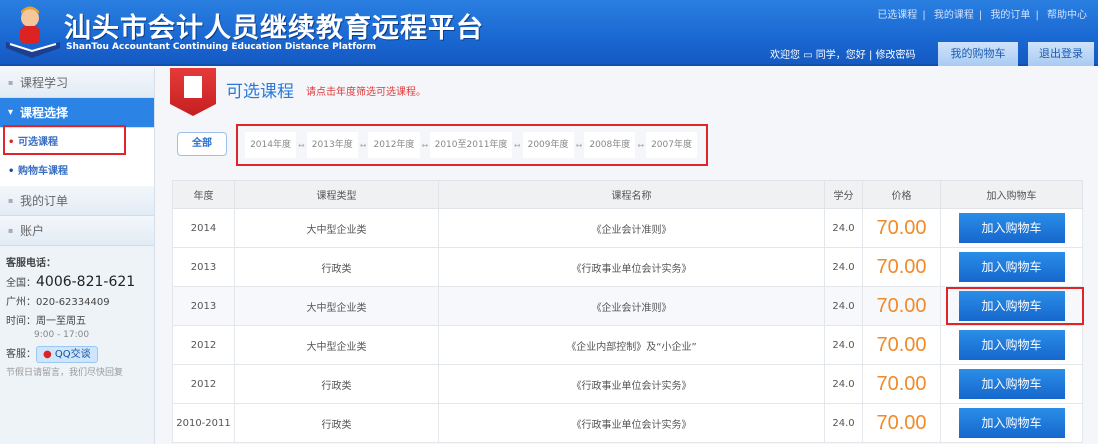  I want to click on cell-name-text: 《企业会计准则》, so click(631, 230).